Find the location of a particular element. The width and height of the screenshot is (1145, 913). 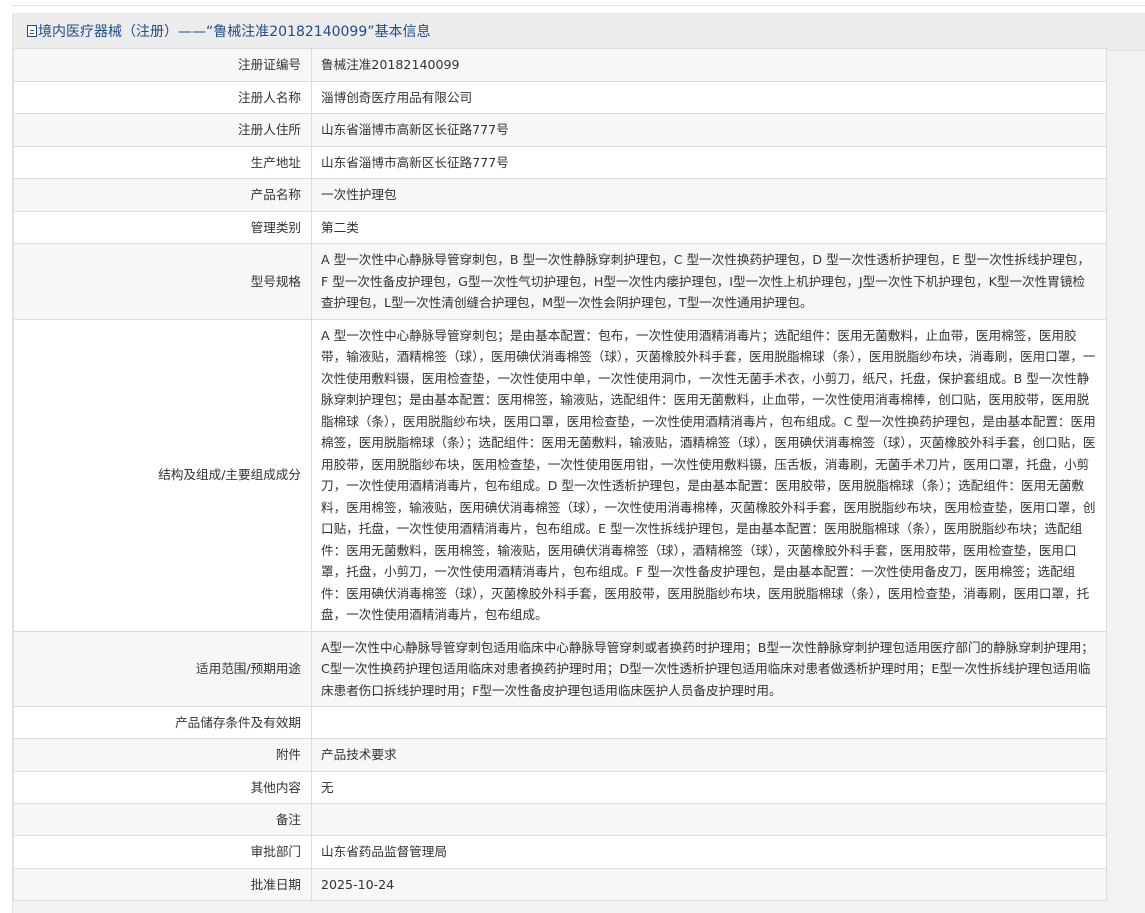

table-row-management-class: 管理类别 第二类 is located at coordinates (560, 227).